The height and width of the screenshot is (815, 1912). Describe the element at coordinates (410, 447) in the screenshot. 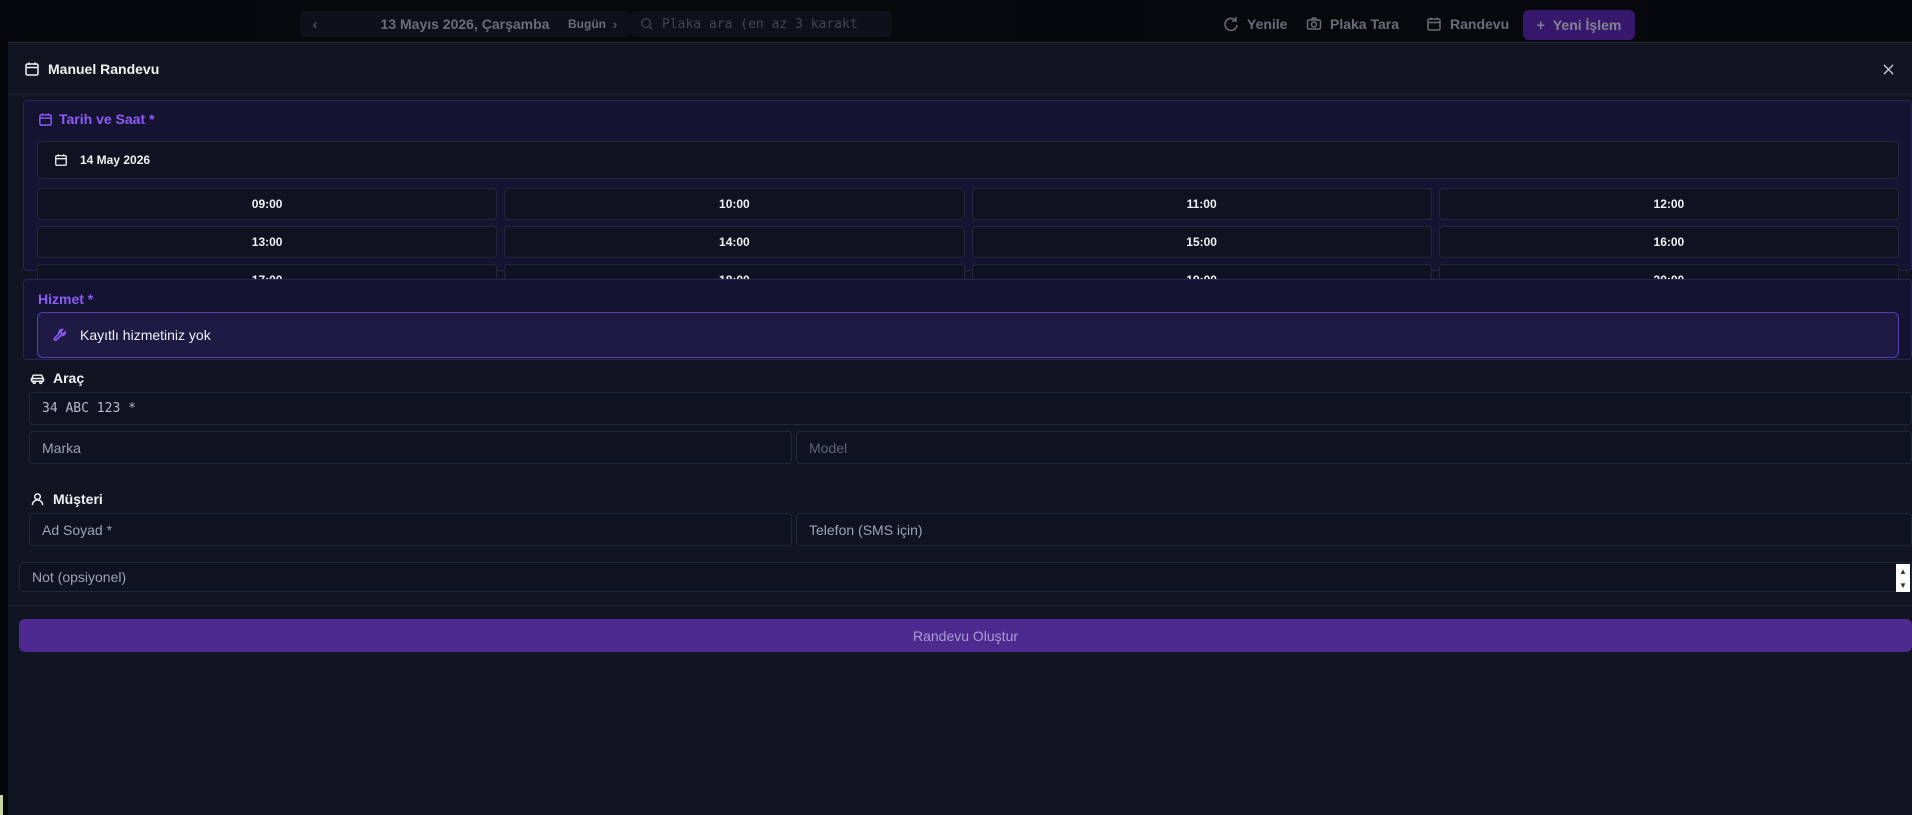

I see `brand-input: Marka` at that location.